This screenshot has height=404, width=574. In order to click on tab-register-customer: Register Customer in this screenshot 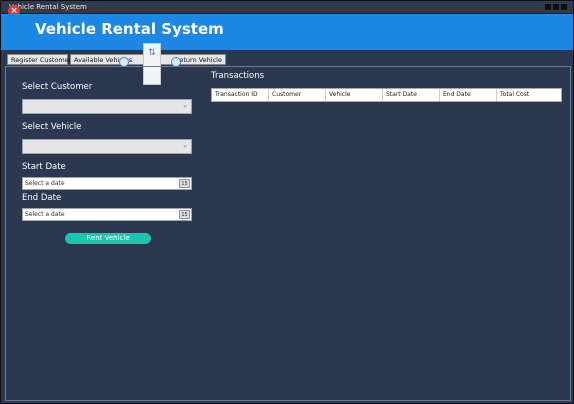, I will do `click(39, 59)`.